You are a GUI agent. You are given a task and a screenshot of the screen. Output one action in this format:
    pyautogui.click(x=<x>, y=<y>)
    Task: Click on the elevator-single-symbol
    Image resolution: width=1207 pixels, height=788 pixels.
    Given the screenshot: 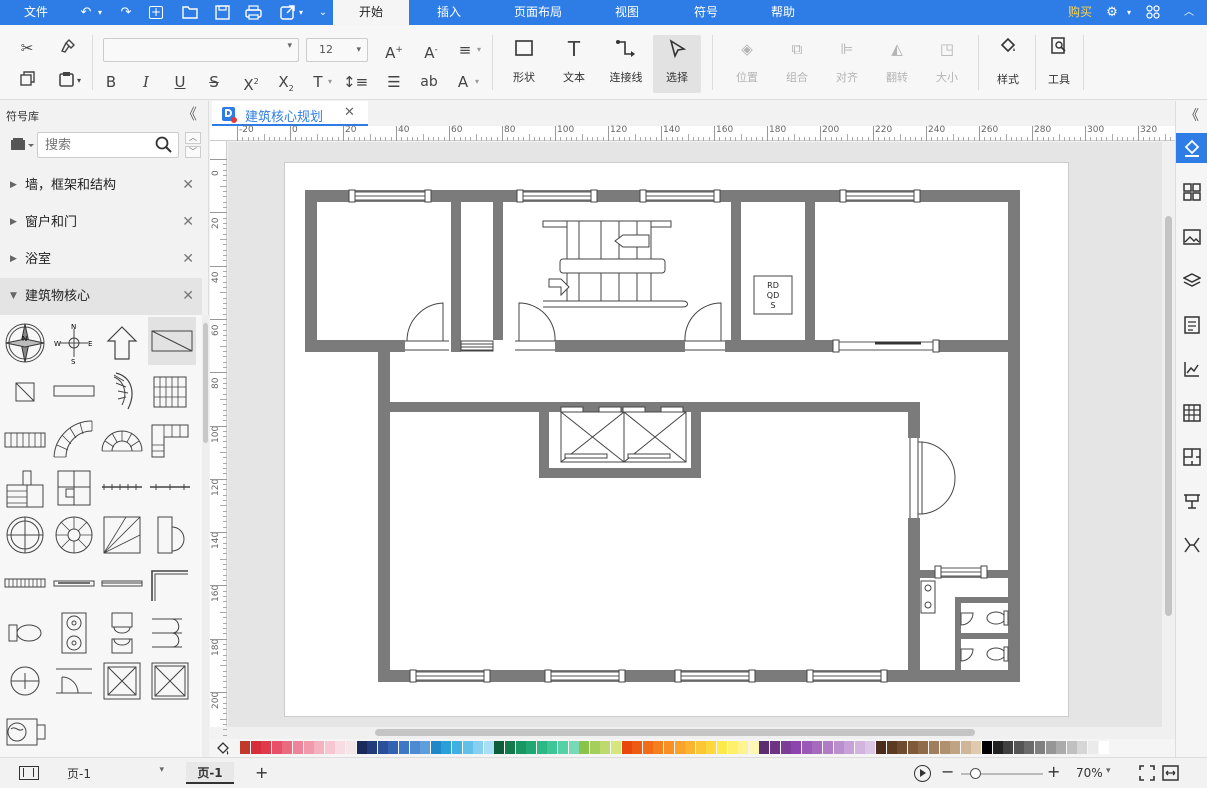 What is the action you would take?
    pyautogui.click(x=122, y=681)
    